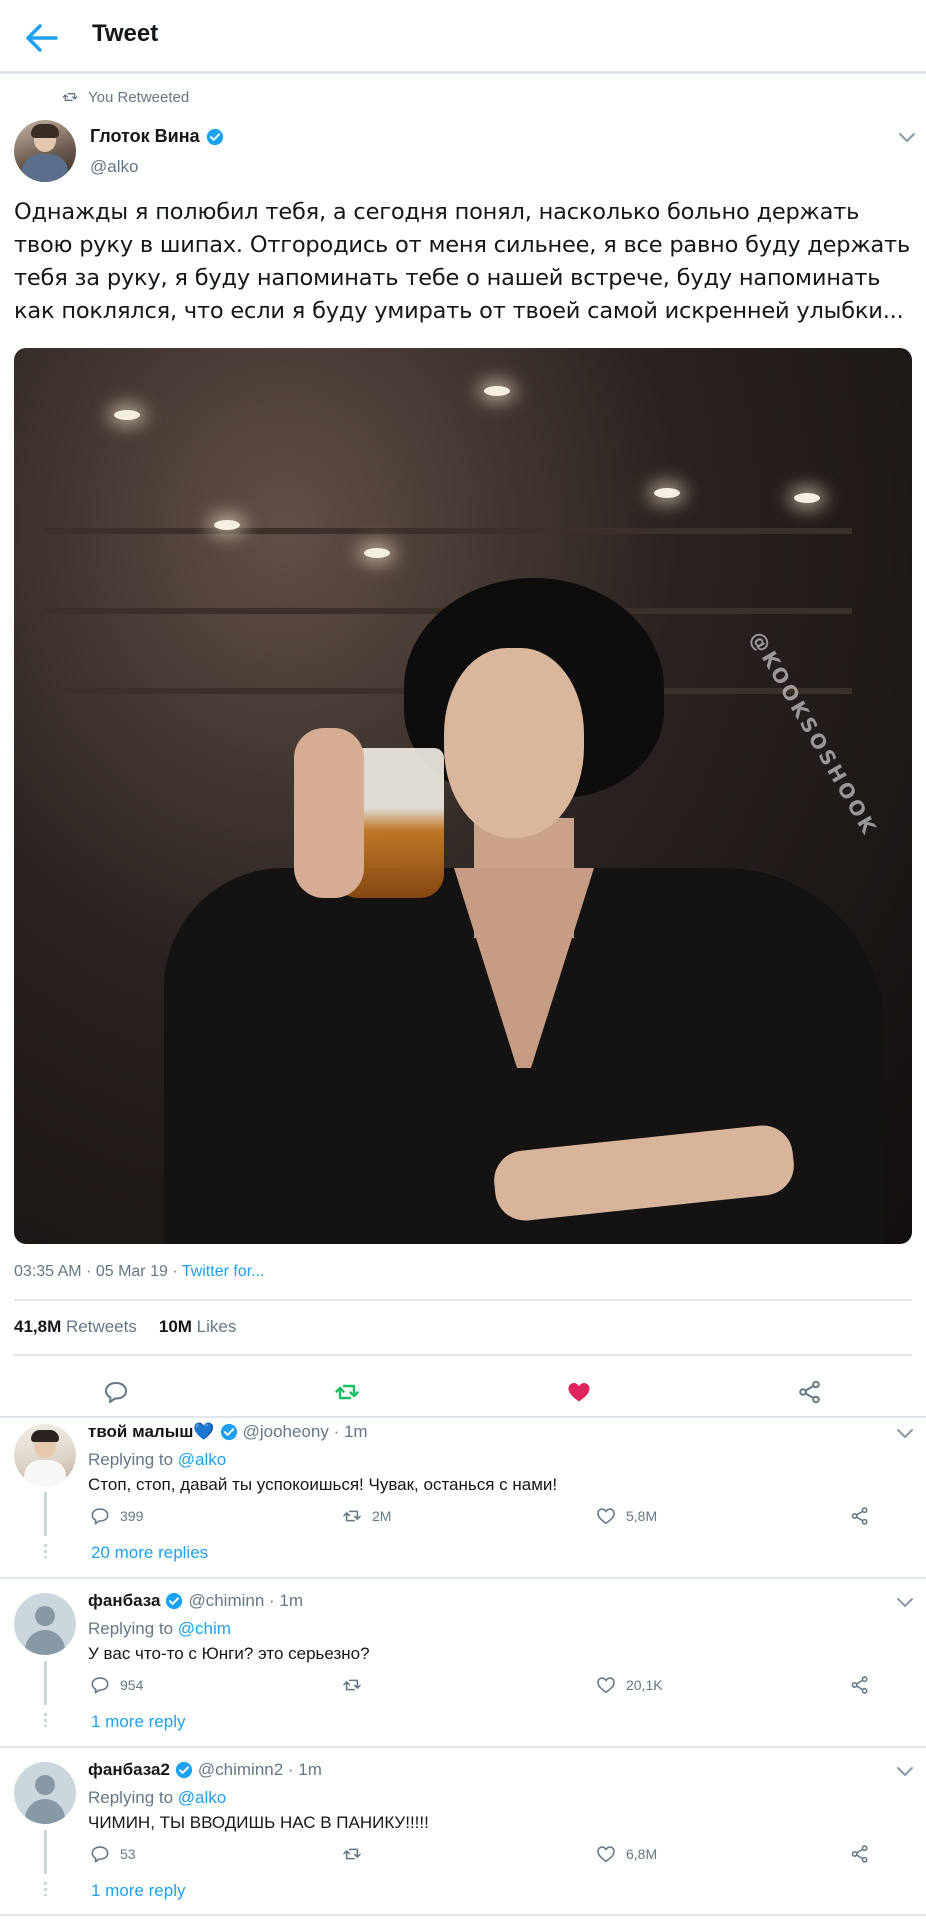 The width and height of the screenshot is (926, 1920). What do you see at coordinates (488, 1687) in the screenshot?
I see `reply-actions: 954 20,1K` at bounding box center [488, 1687].